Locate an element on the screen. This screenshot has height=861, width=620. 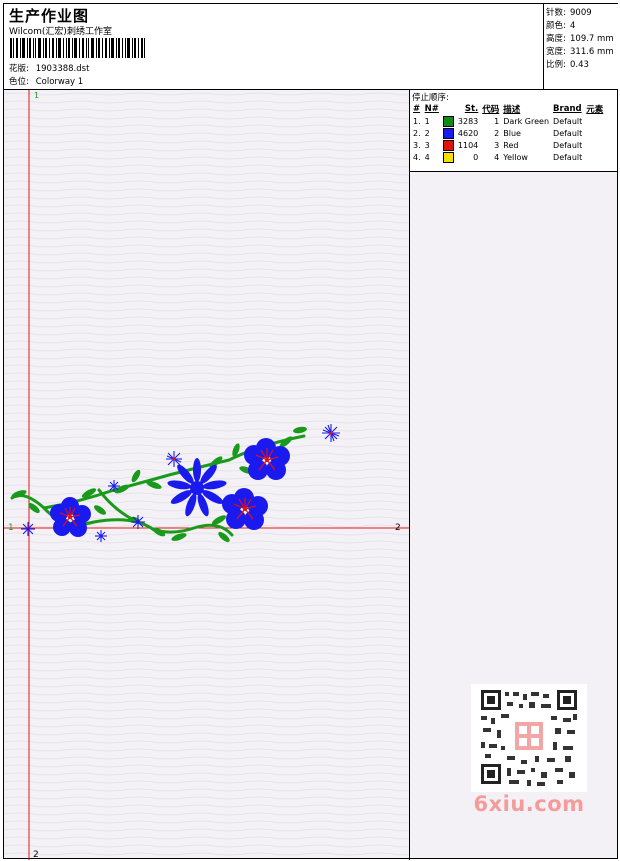
axis-mark-v-top: 1 is located at coordinates (36, 95).